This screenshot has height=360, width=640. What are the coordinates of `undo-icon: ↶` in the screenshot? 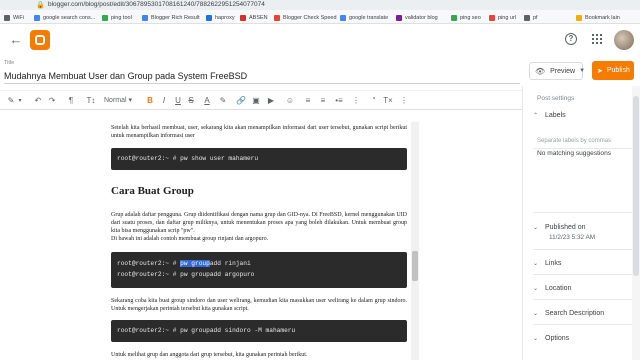 It's located at (38, 101).